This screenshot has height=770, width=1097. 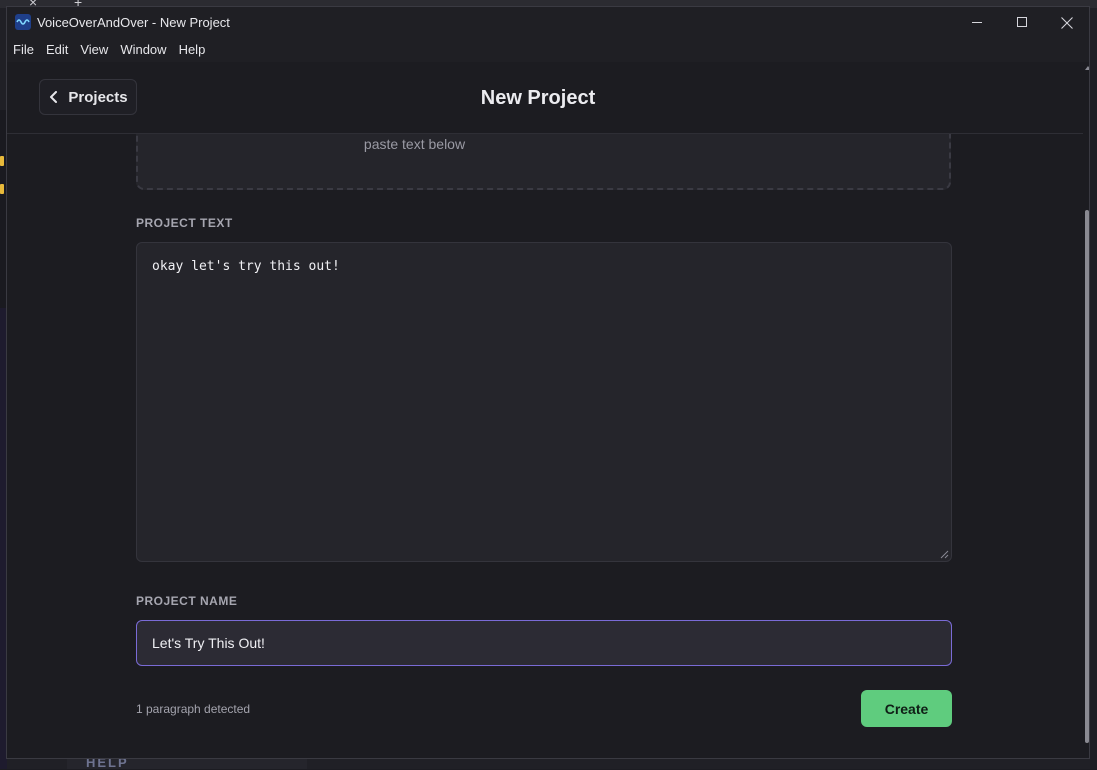 I want to click on menu-window: Window, so click(x=143, y=50).